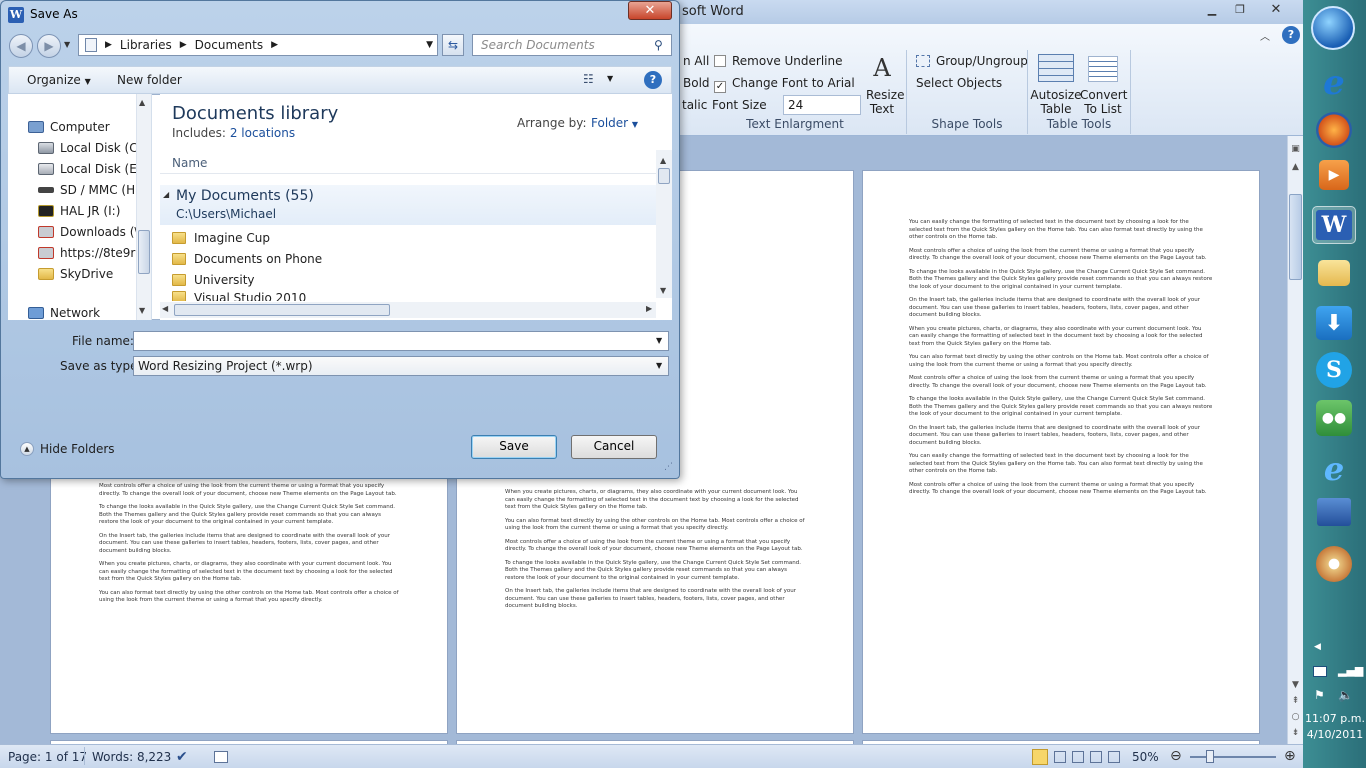 Image resolution: width=1366 pixels, height=768 pixels. Describe the element at coordinates (1334, 225) in the screenshot. I see `word-taskbar-icon: W` at that location.